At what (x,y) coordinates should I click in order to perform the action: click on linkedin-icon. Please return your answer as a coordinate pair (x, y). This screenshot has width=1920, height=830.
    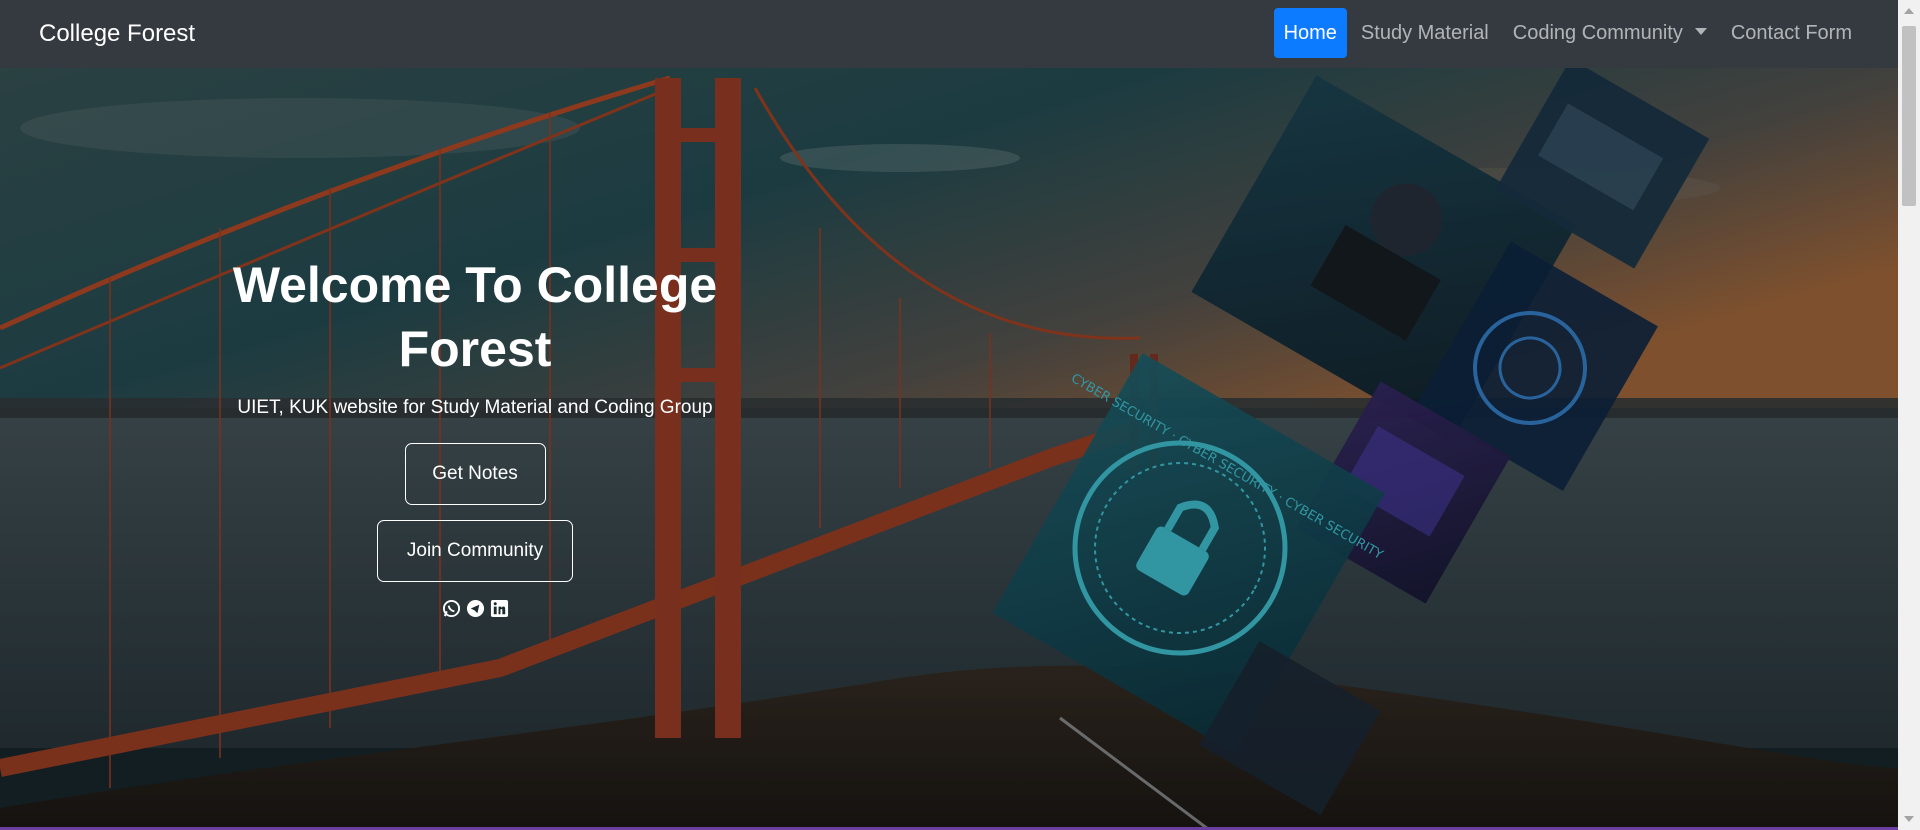
    Looking at the image, I should click on (499, 608).